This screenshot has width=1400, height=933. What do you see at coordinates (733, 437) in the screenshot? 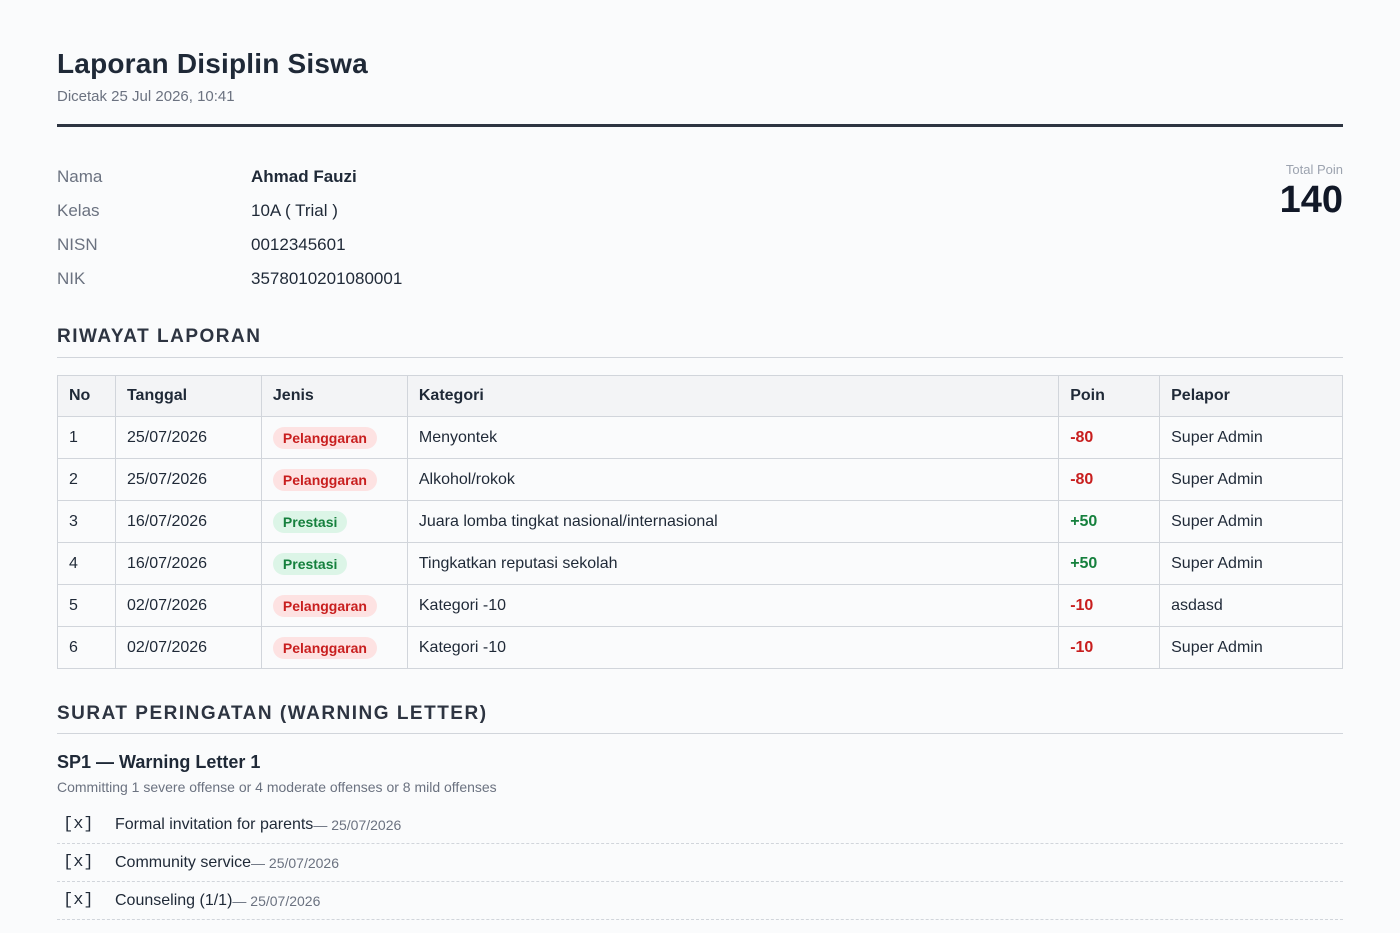
I see `row-category: Menyontek` at bounding box center [733, 437].